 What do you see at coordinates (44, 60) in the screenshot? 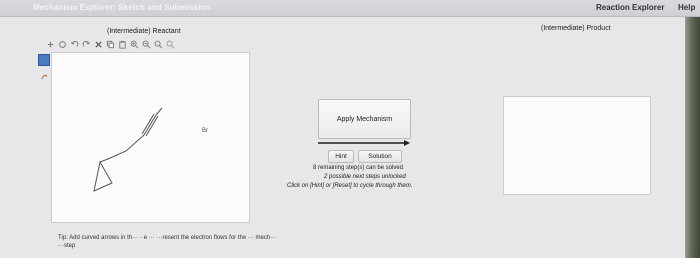
I see `arrow-tool-icon` at bounding box center [44, 60].